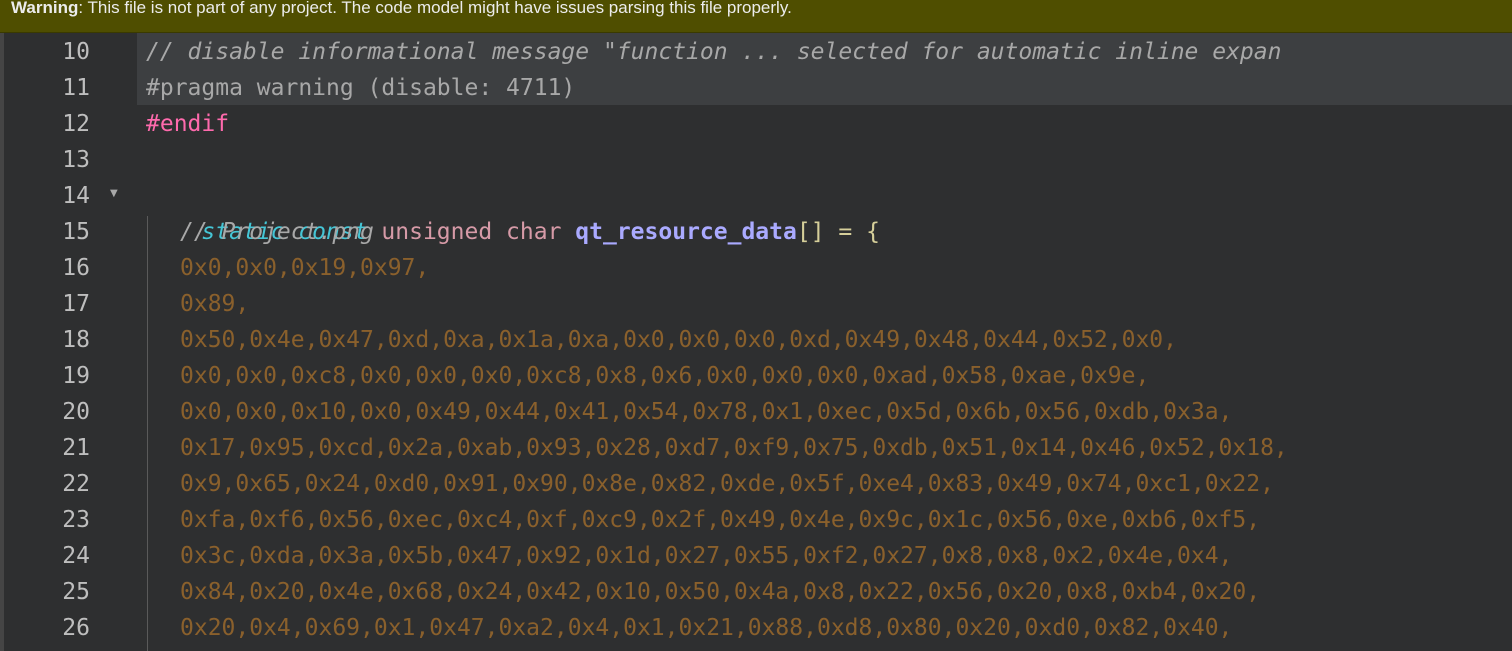  I want to click on line-number: 13, so click(76, 160).